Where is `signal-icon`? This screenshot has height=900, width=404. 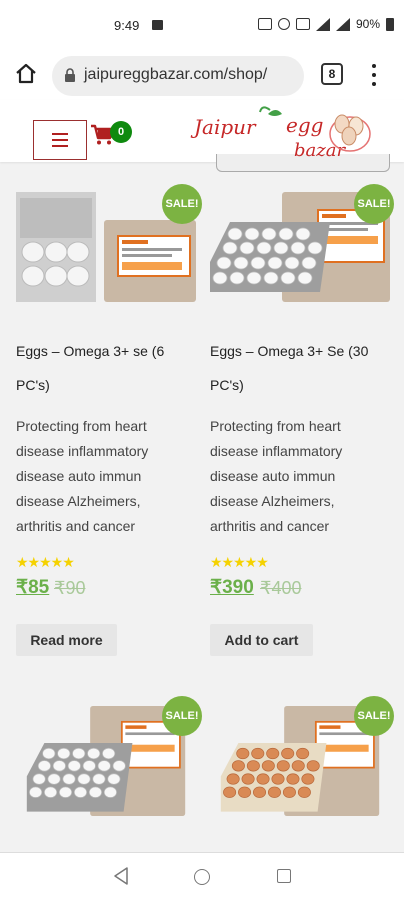
signal-icon is located at coordinates (322, 24).